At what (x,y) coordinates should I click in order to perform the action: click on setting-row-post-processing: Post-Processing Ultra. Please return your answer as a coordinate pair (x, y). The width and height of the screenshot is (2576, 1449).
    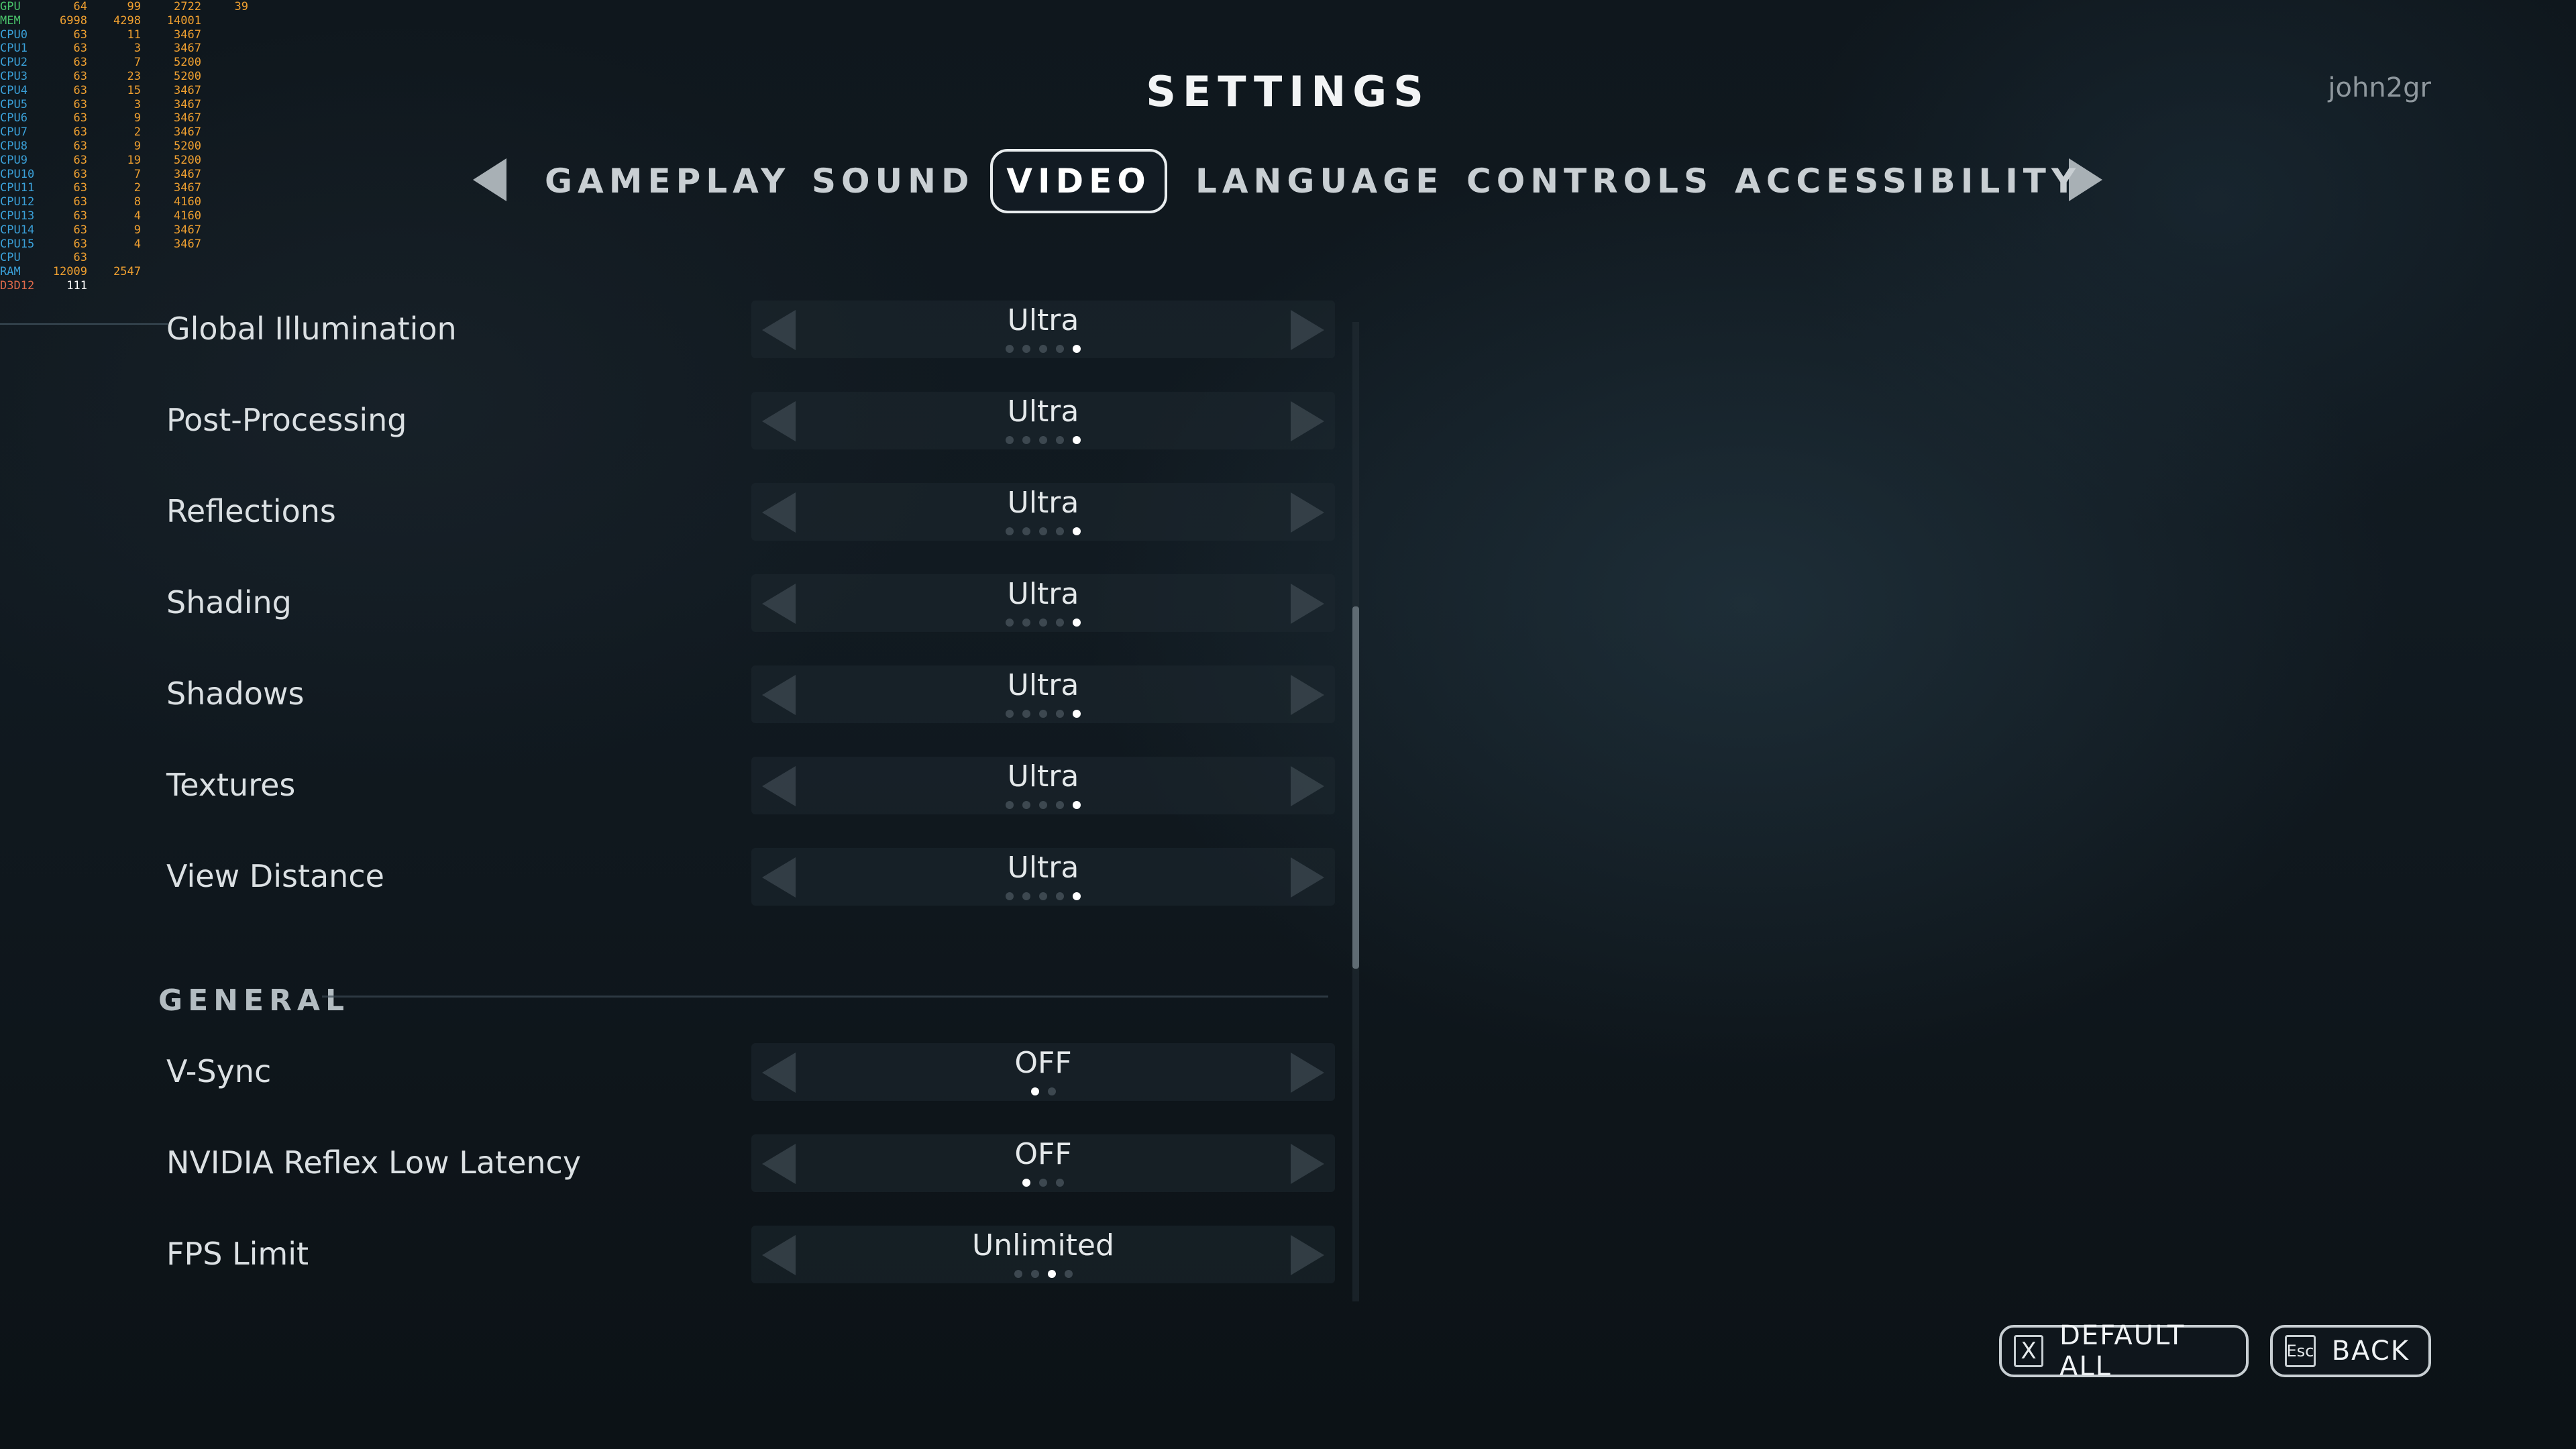
    Looking at the image, I should click on (671, 420).